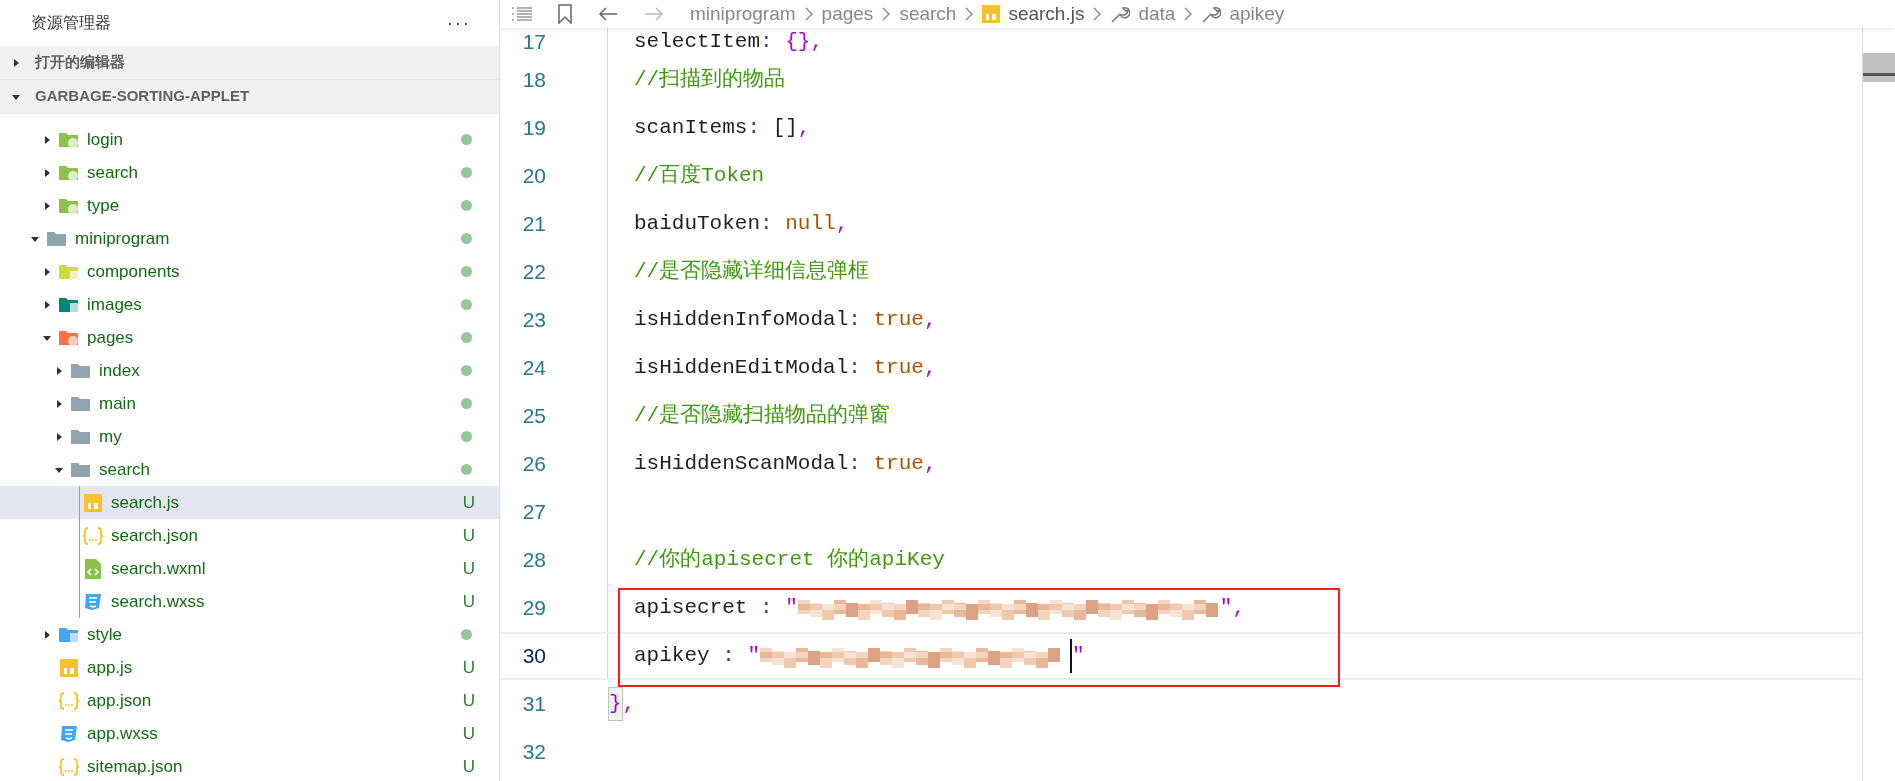 The image size is (1895, 781). What do you see at coordinates (1879, 67) in the screenshot?
I see `scrollbar-thumb` at bounding box center [1879, 67].